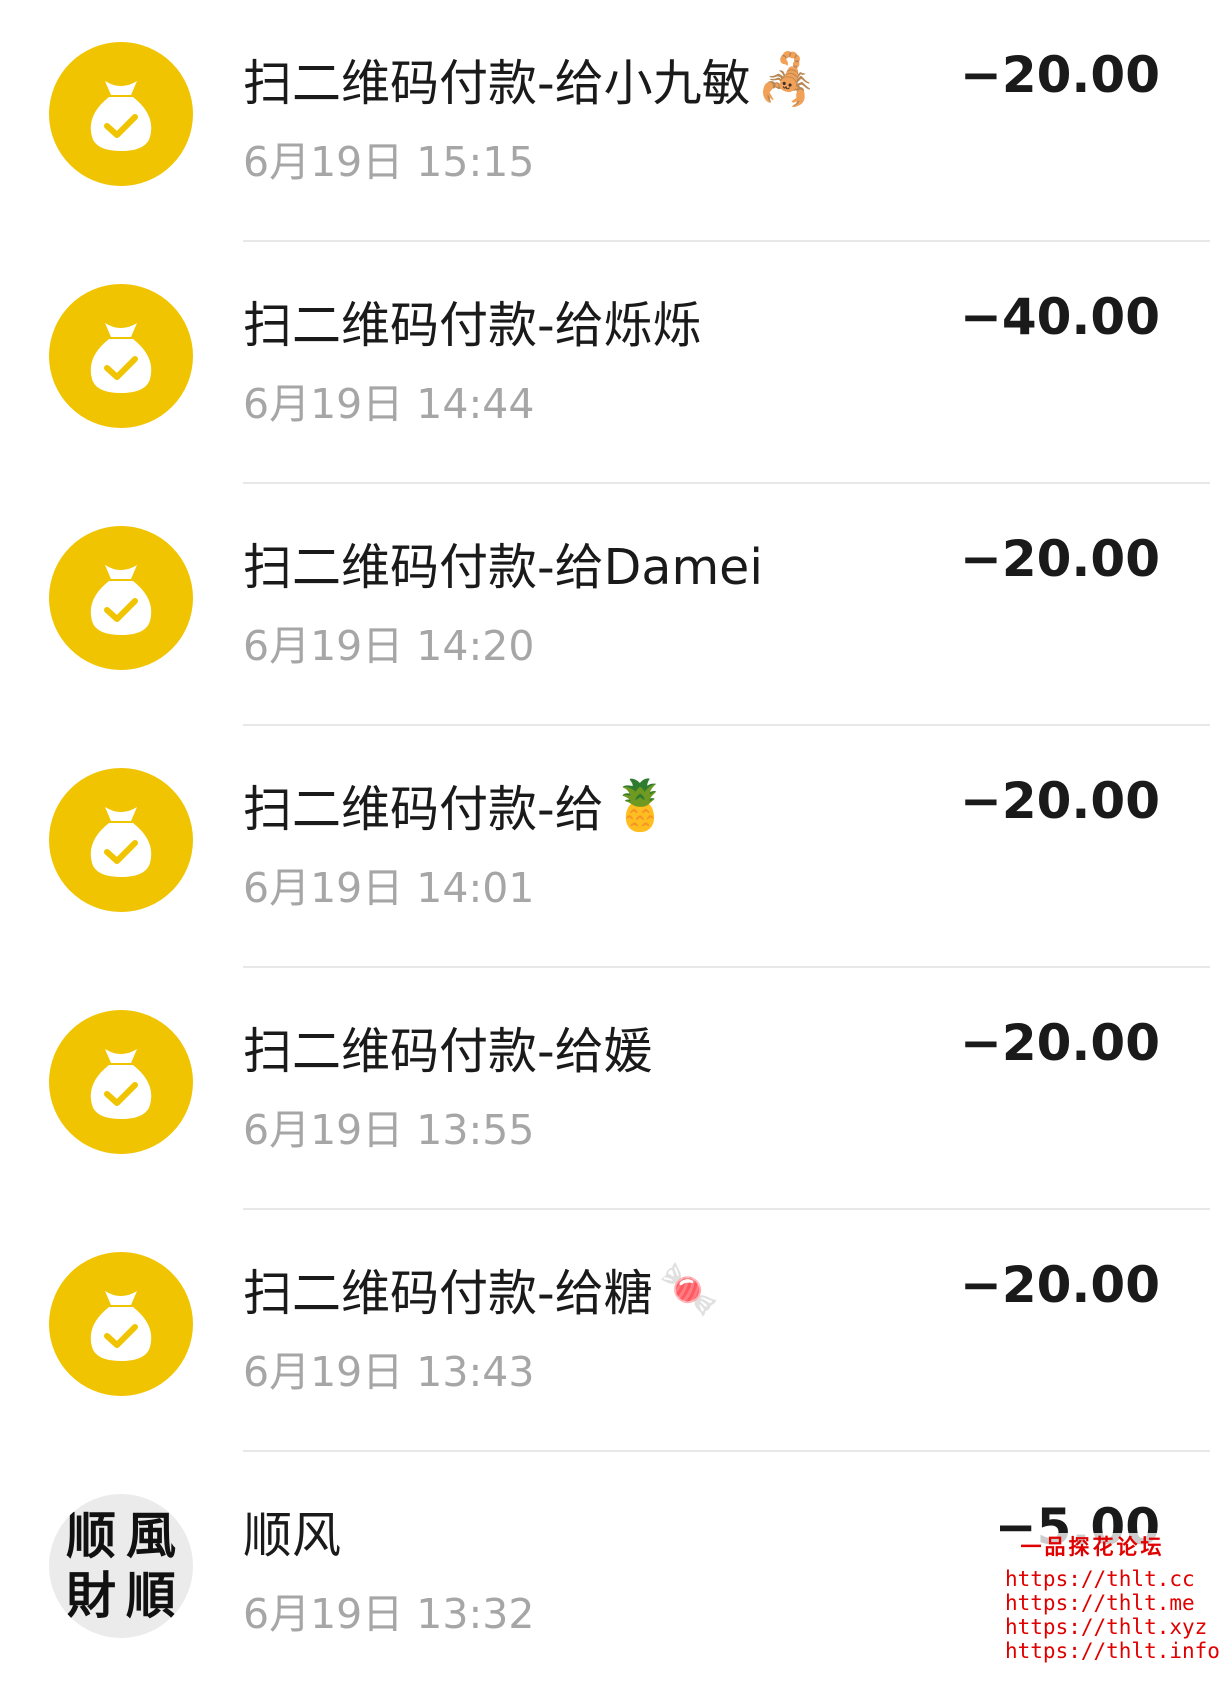  I want to click on transaction-row: 扫二维码付款-给 🍍 6月19日 14:01 −20.00, so click(610, 847).